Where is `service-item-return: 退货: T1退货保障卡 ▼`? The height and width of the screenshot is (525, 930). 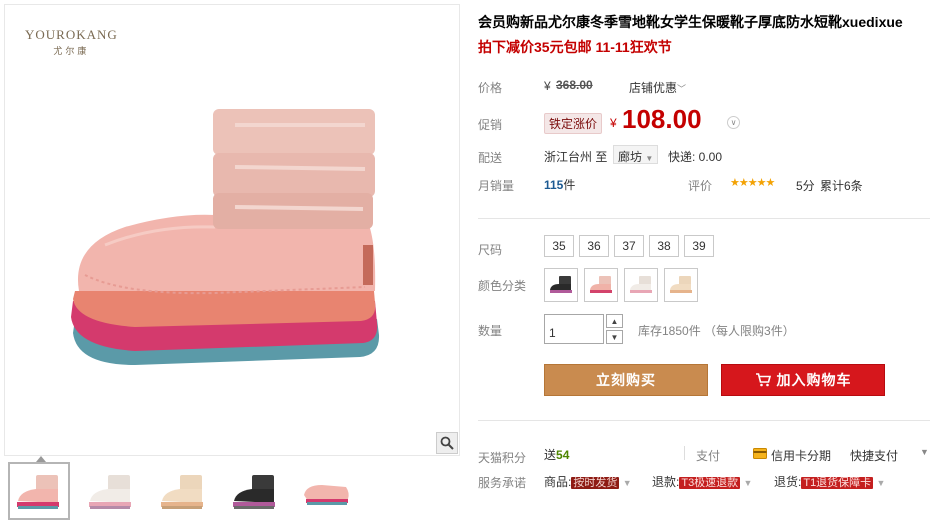 service-item-return: 退货: T1退货保障卡 ▼ is located at coordinates (829, 481).